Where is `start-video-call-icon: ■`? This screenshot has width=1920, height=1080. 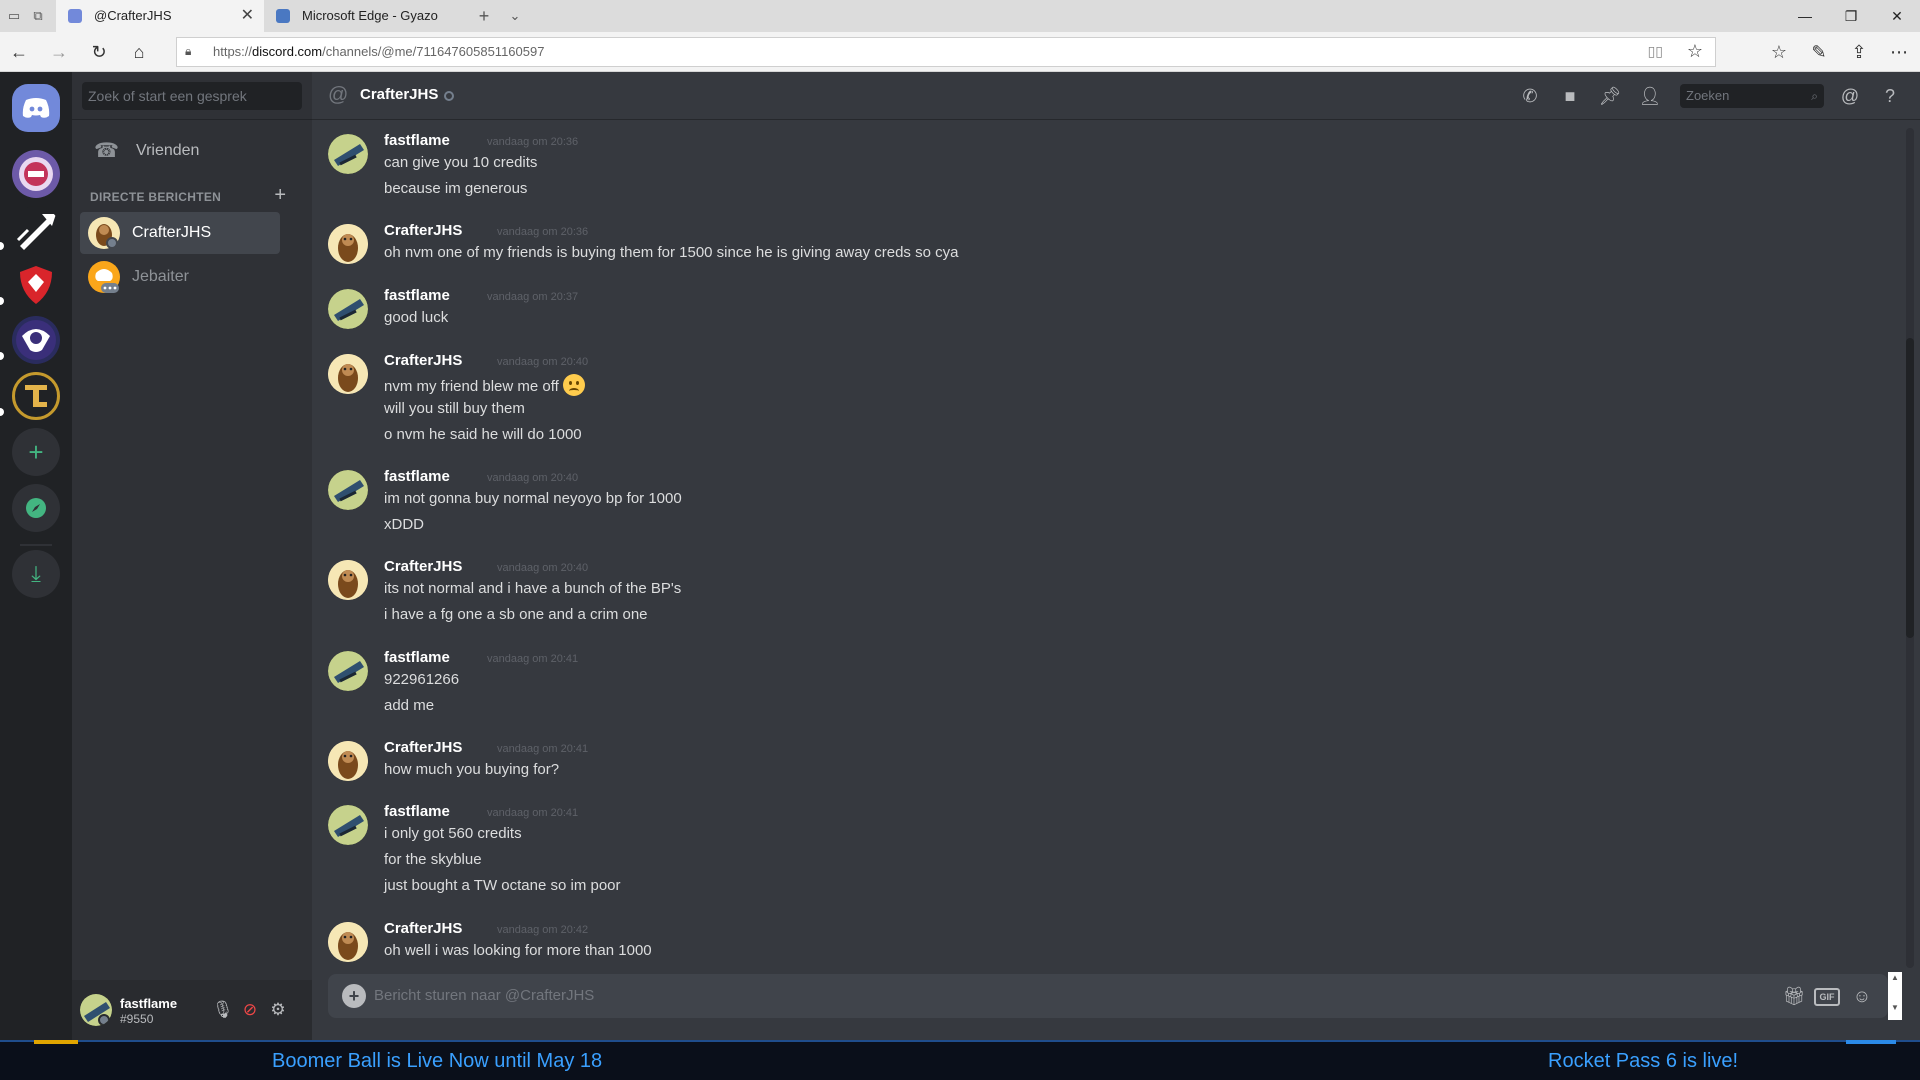
start-video-call-icon: ■ is located at coordinates (1570, 96).